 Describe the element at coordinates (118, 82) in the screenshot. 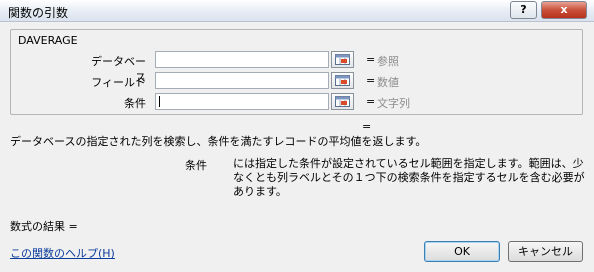

I see `arg-label-field: フィールド` at that location.